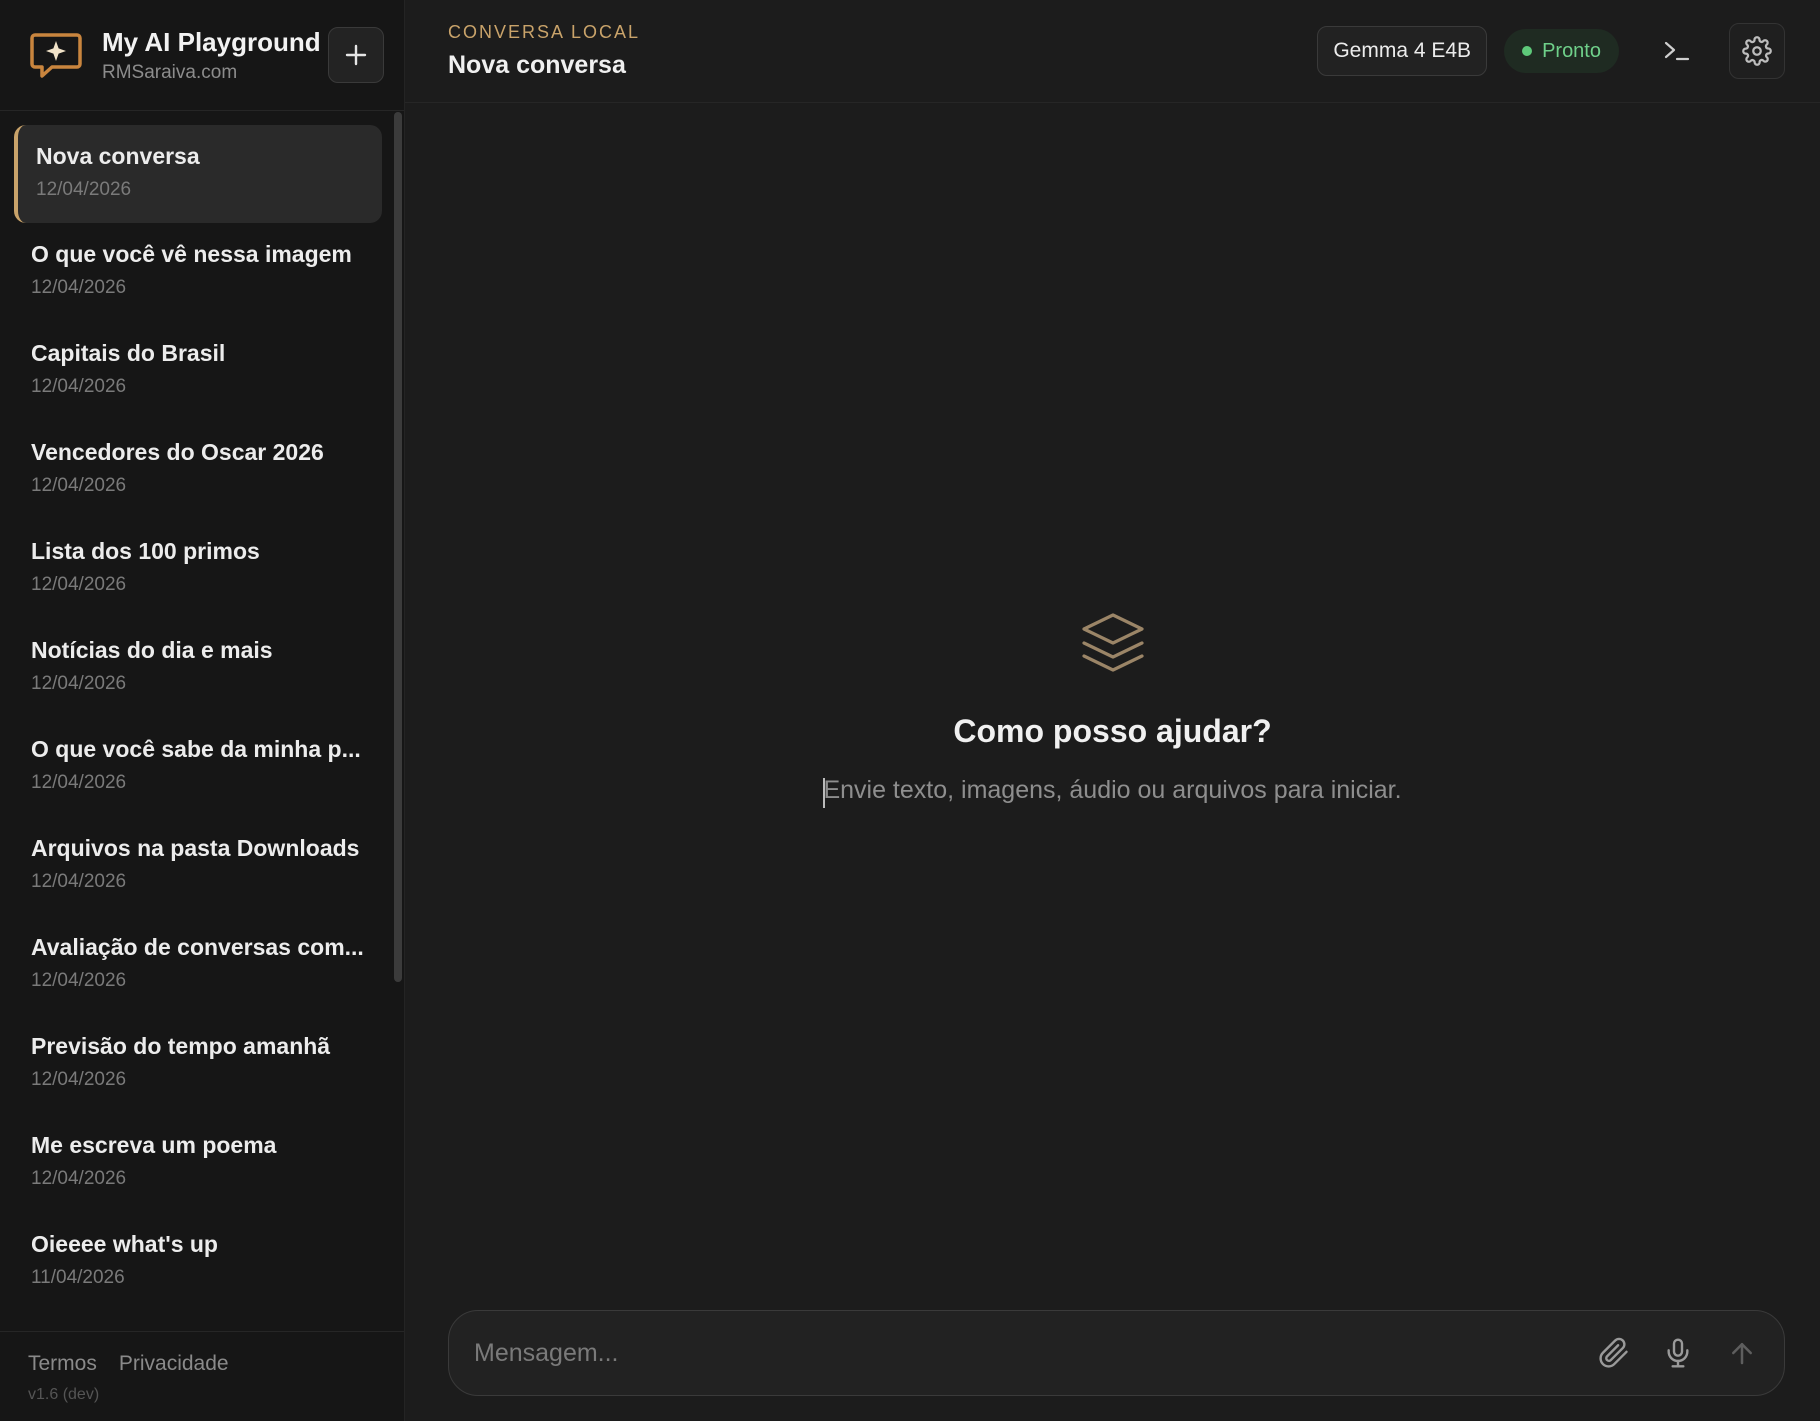  What do you see at coordinates (195, 848) in the screenshot?
I see `conversation-title: Arquivos na pasta Downloads` at bounding box center [195, 848].